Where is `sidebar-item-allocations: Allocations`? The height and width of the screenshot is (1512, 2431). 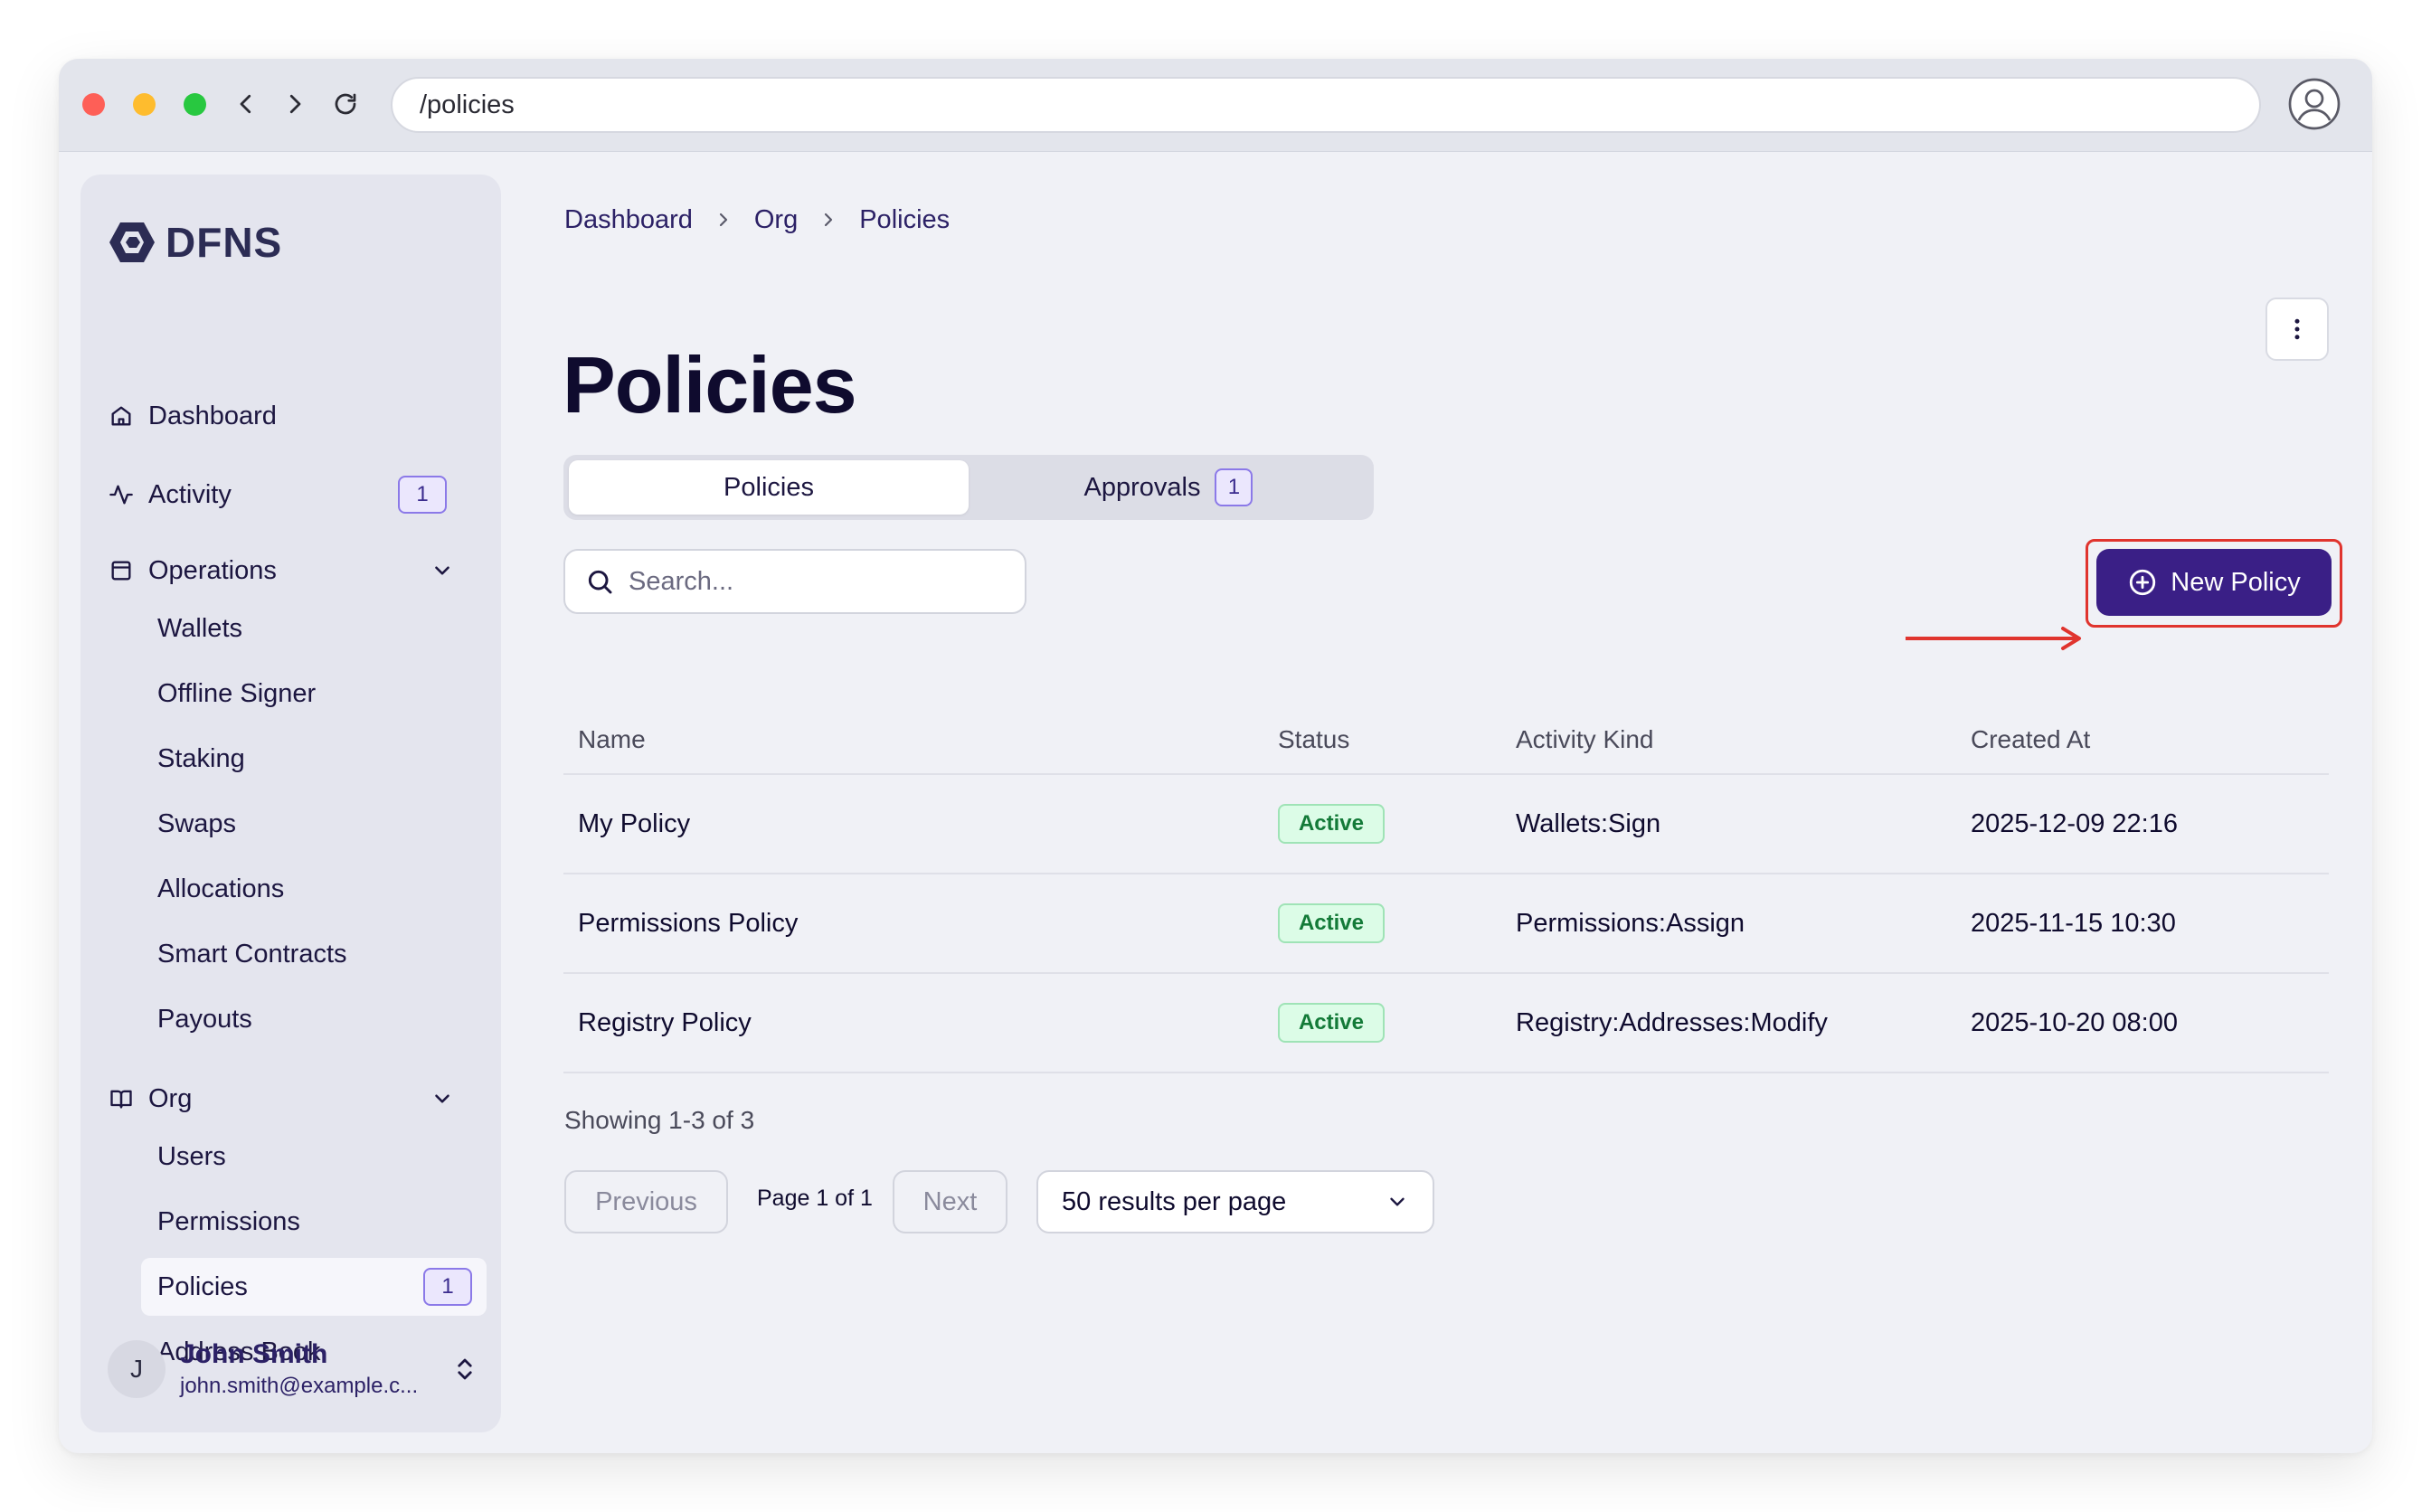
sidebar-item-allocations: Allocations is located at coordinates (314, 889).